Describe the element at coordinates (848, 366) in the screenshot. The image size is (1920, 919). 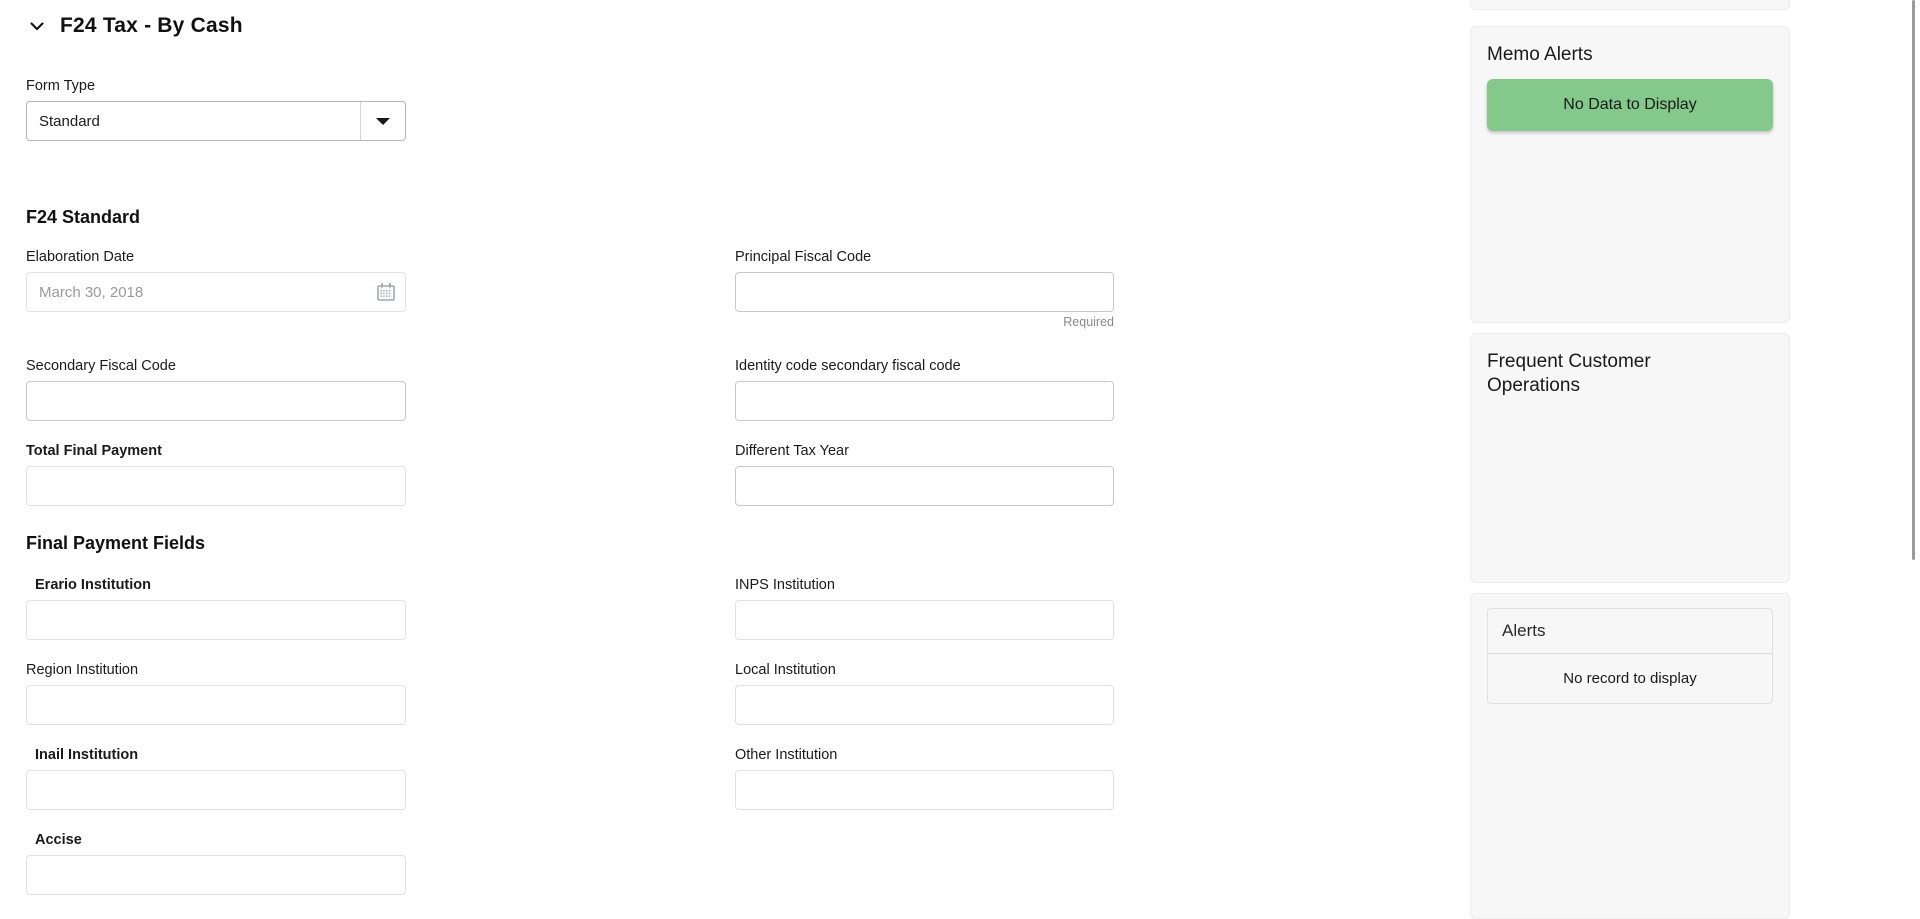
I see `identity-code-secondary-fiscal-code-label: Identity code secondary fiscal code` at that location.